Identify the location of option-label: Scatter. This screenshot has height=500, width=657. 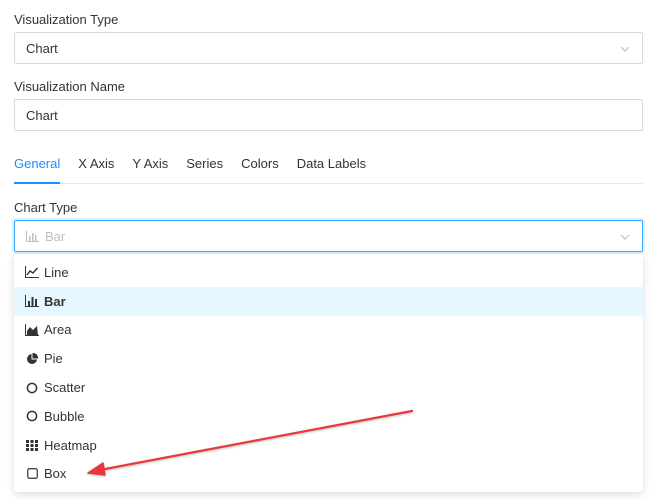
(65, 388).